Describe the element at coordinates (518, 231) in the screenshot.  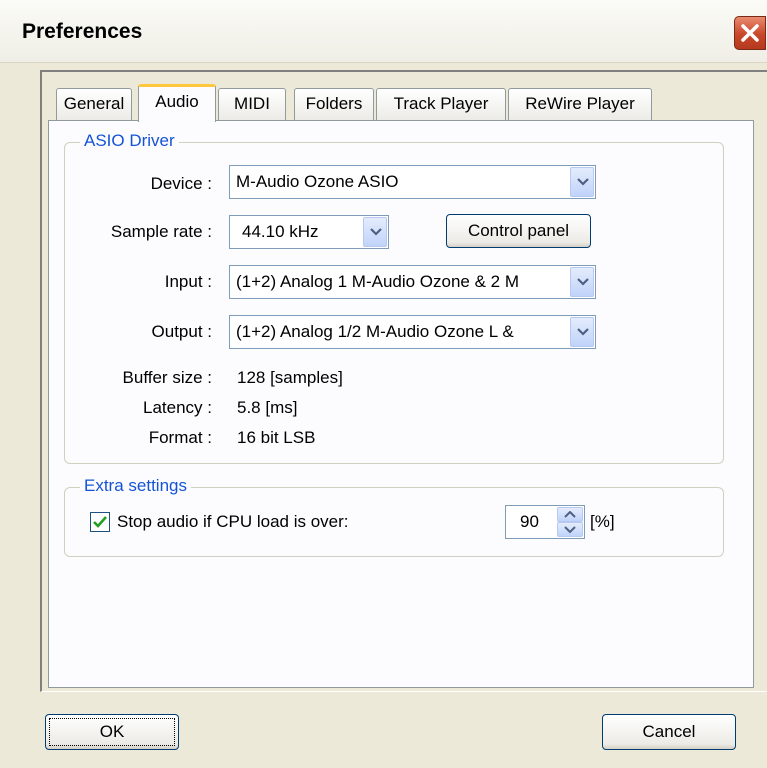
I see `control-panel-button: Control panel` at that location.